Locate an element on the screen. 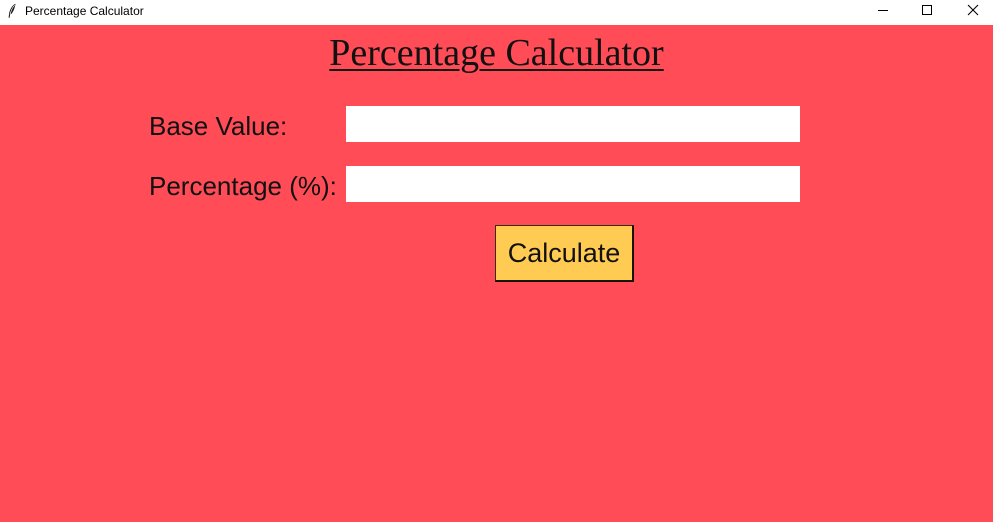 The width and height of the screenshot is (993, 522). base-value-input is located at coordinates (573, 124).